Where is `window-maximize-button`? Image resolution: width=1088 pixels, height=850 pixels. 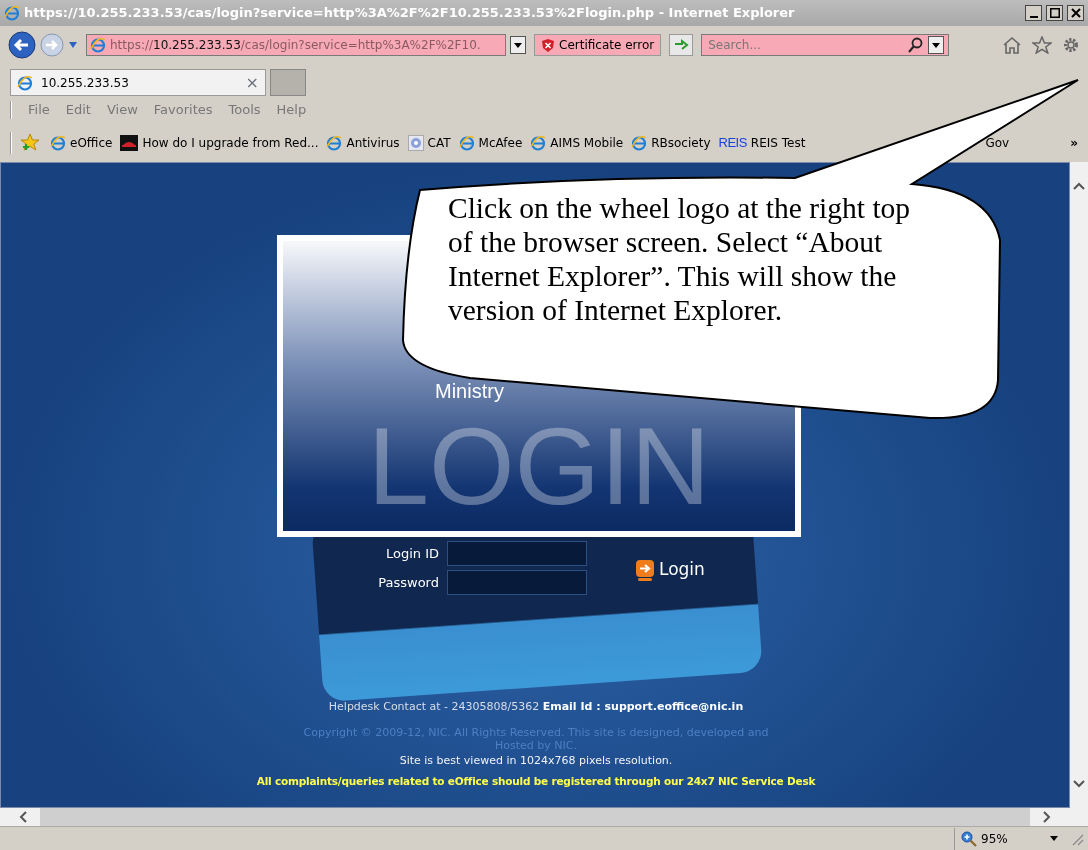
window-maximize-button is located at coordinates (1054, 13).